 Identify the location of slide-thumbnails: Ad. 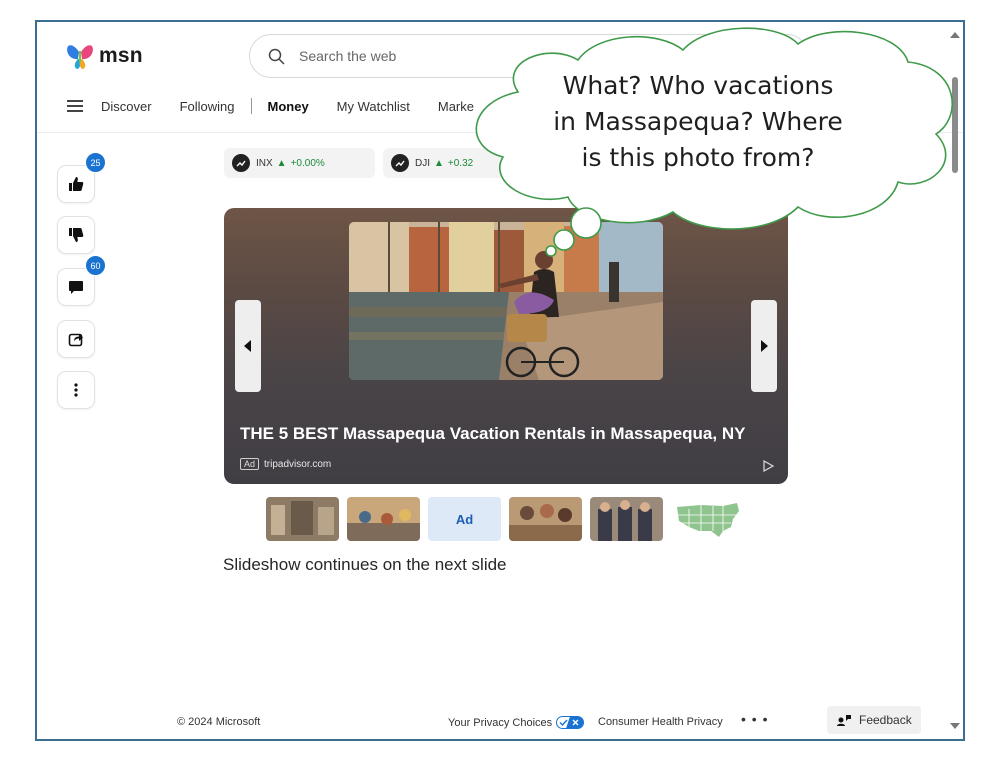
(505, 519).